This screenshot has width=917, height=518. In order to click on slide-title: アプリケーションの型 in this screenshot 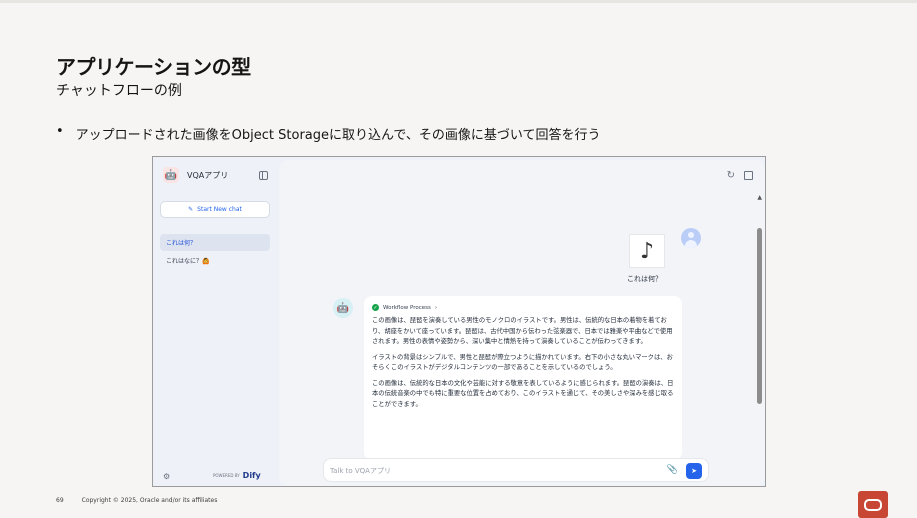, I will do `click(153, 67)`.